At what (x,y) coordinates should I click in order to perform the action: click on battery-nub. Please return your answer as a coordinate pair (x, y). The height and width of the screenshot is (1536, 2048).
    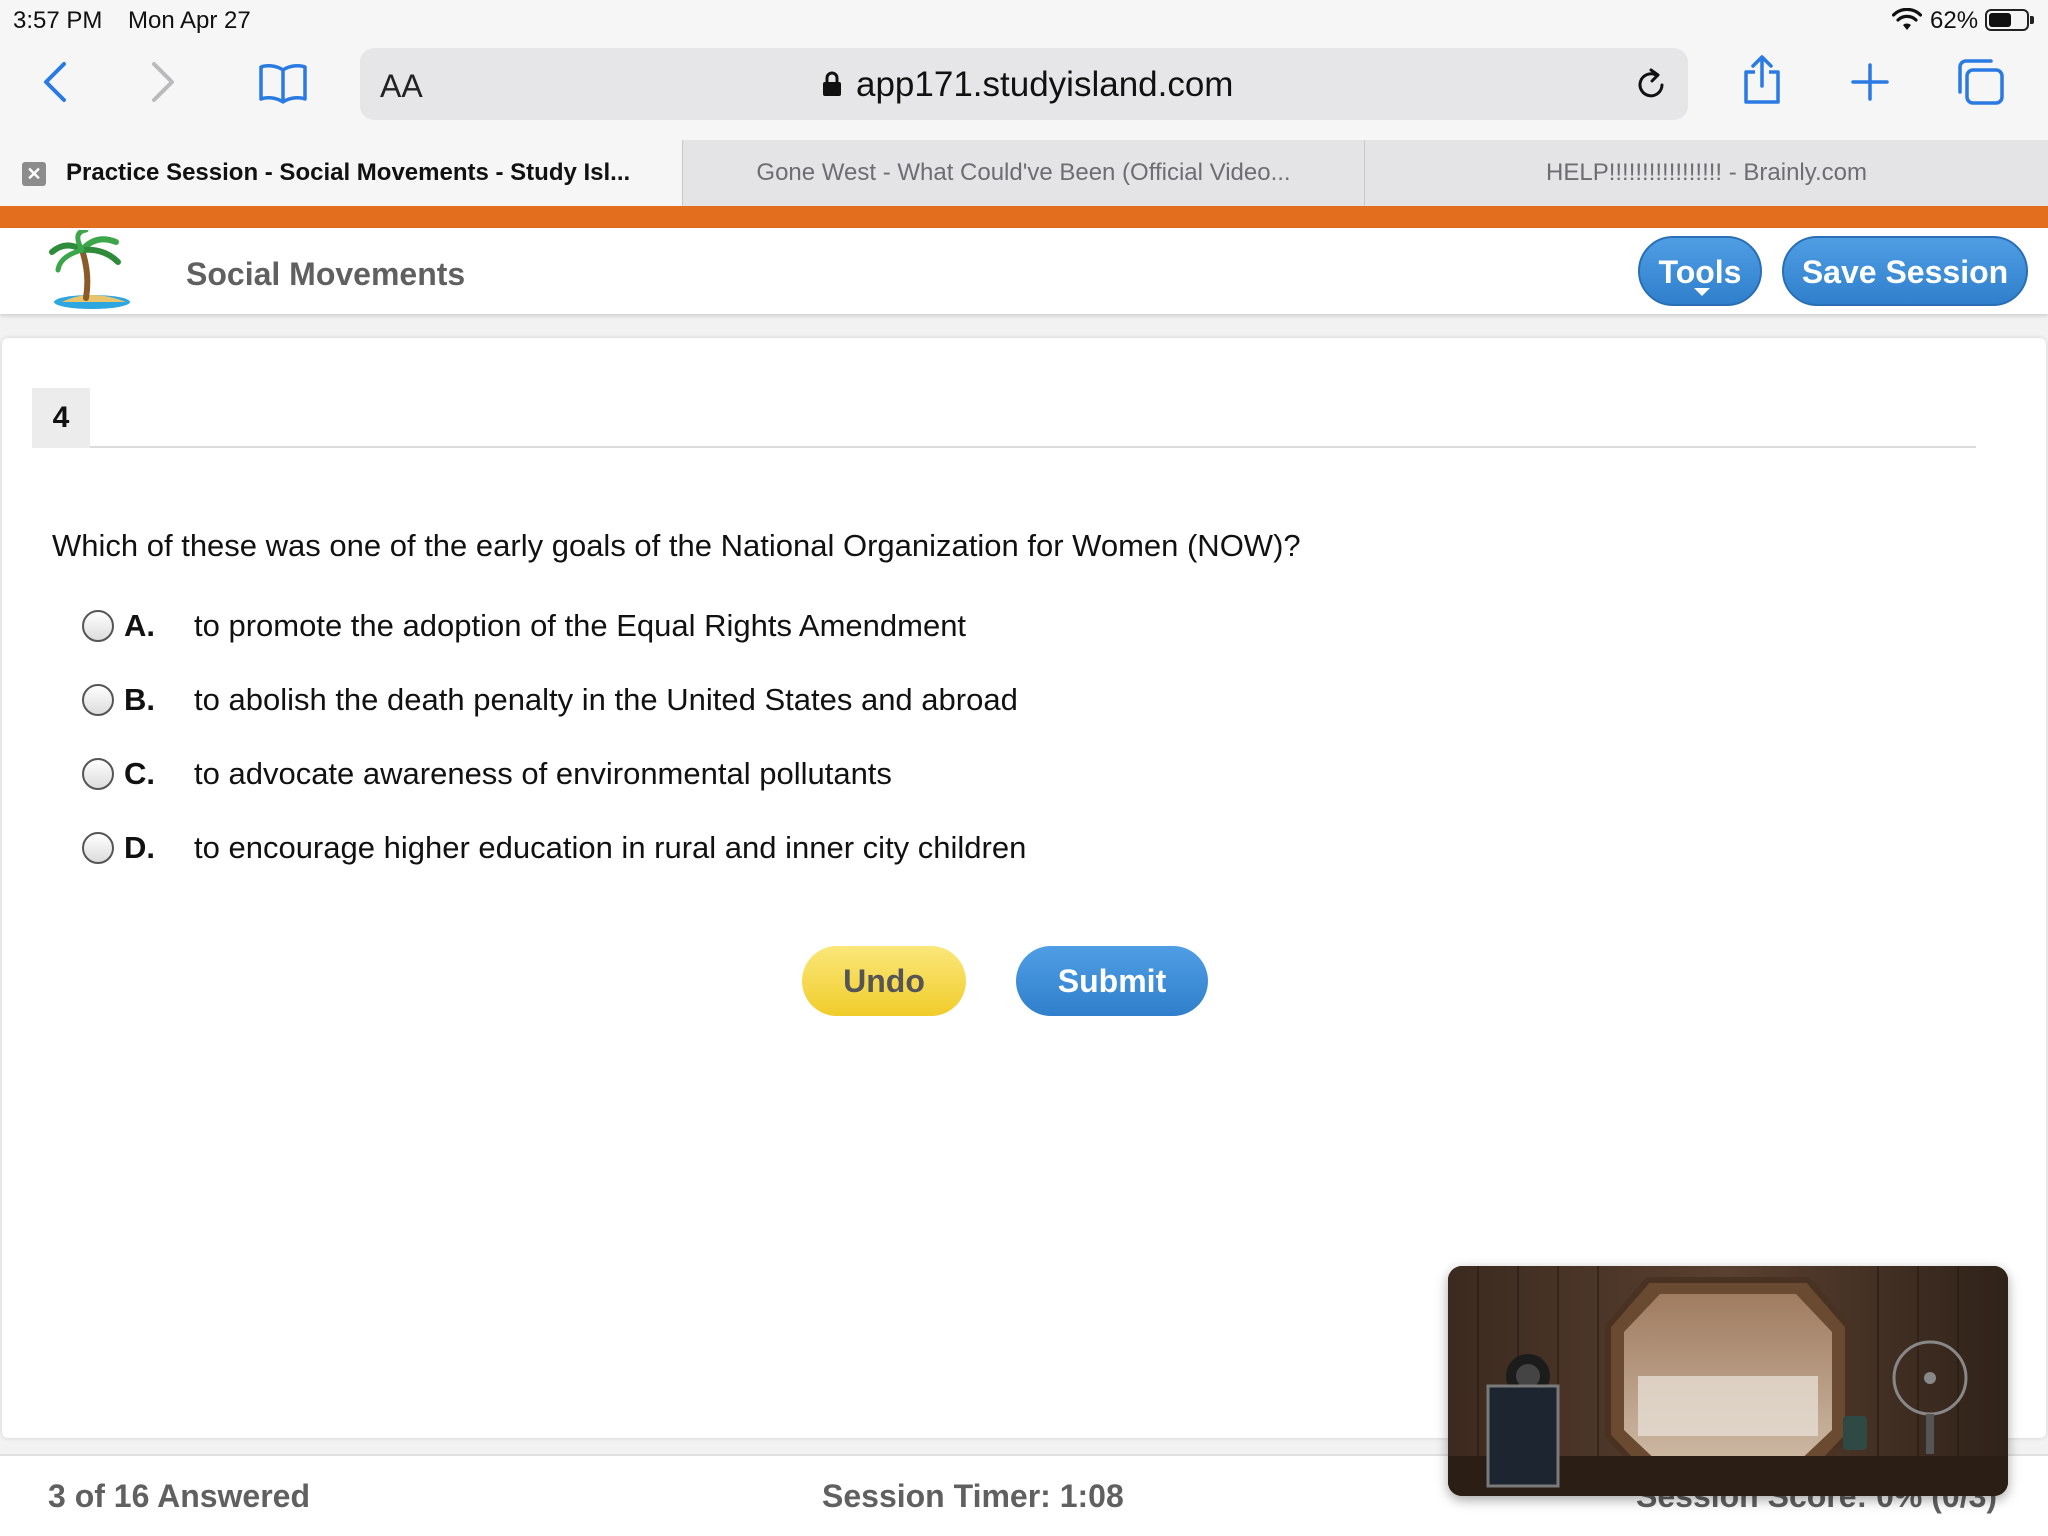
    Looking at the image, I should click on (2032, 20).